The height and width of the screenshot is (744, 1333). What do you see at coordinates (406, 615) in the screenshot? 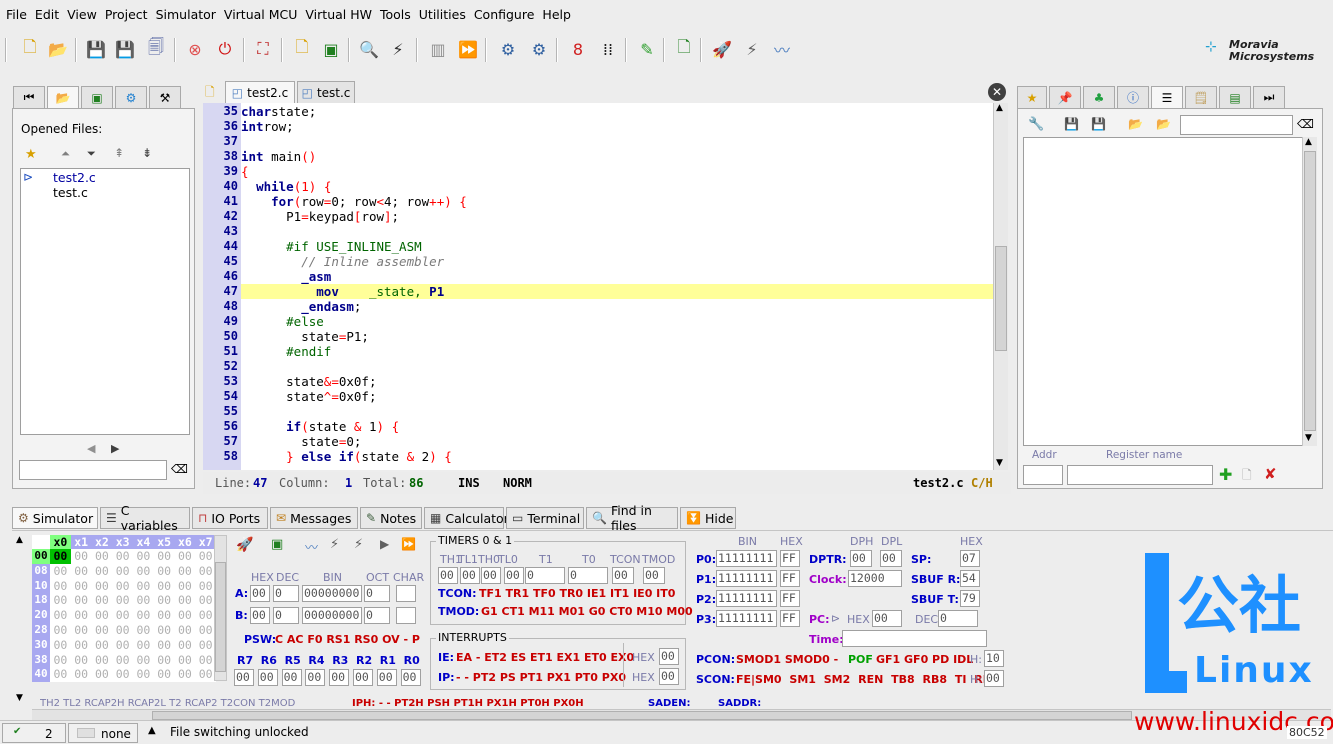
I see `b-char-field` at bounding box center [406, 615].